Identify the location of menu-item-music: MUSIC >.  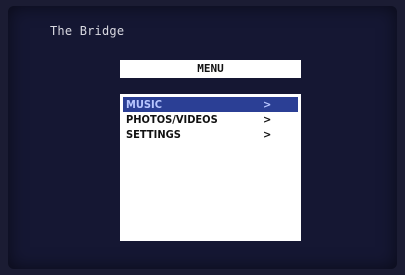
(210, 104).